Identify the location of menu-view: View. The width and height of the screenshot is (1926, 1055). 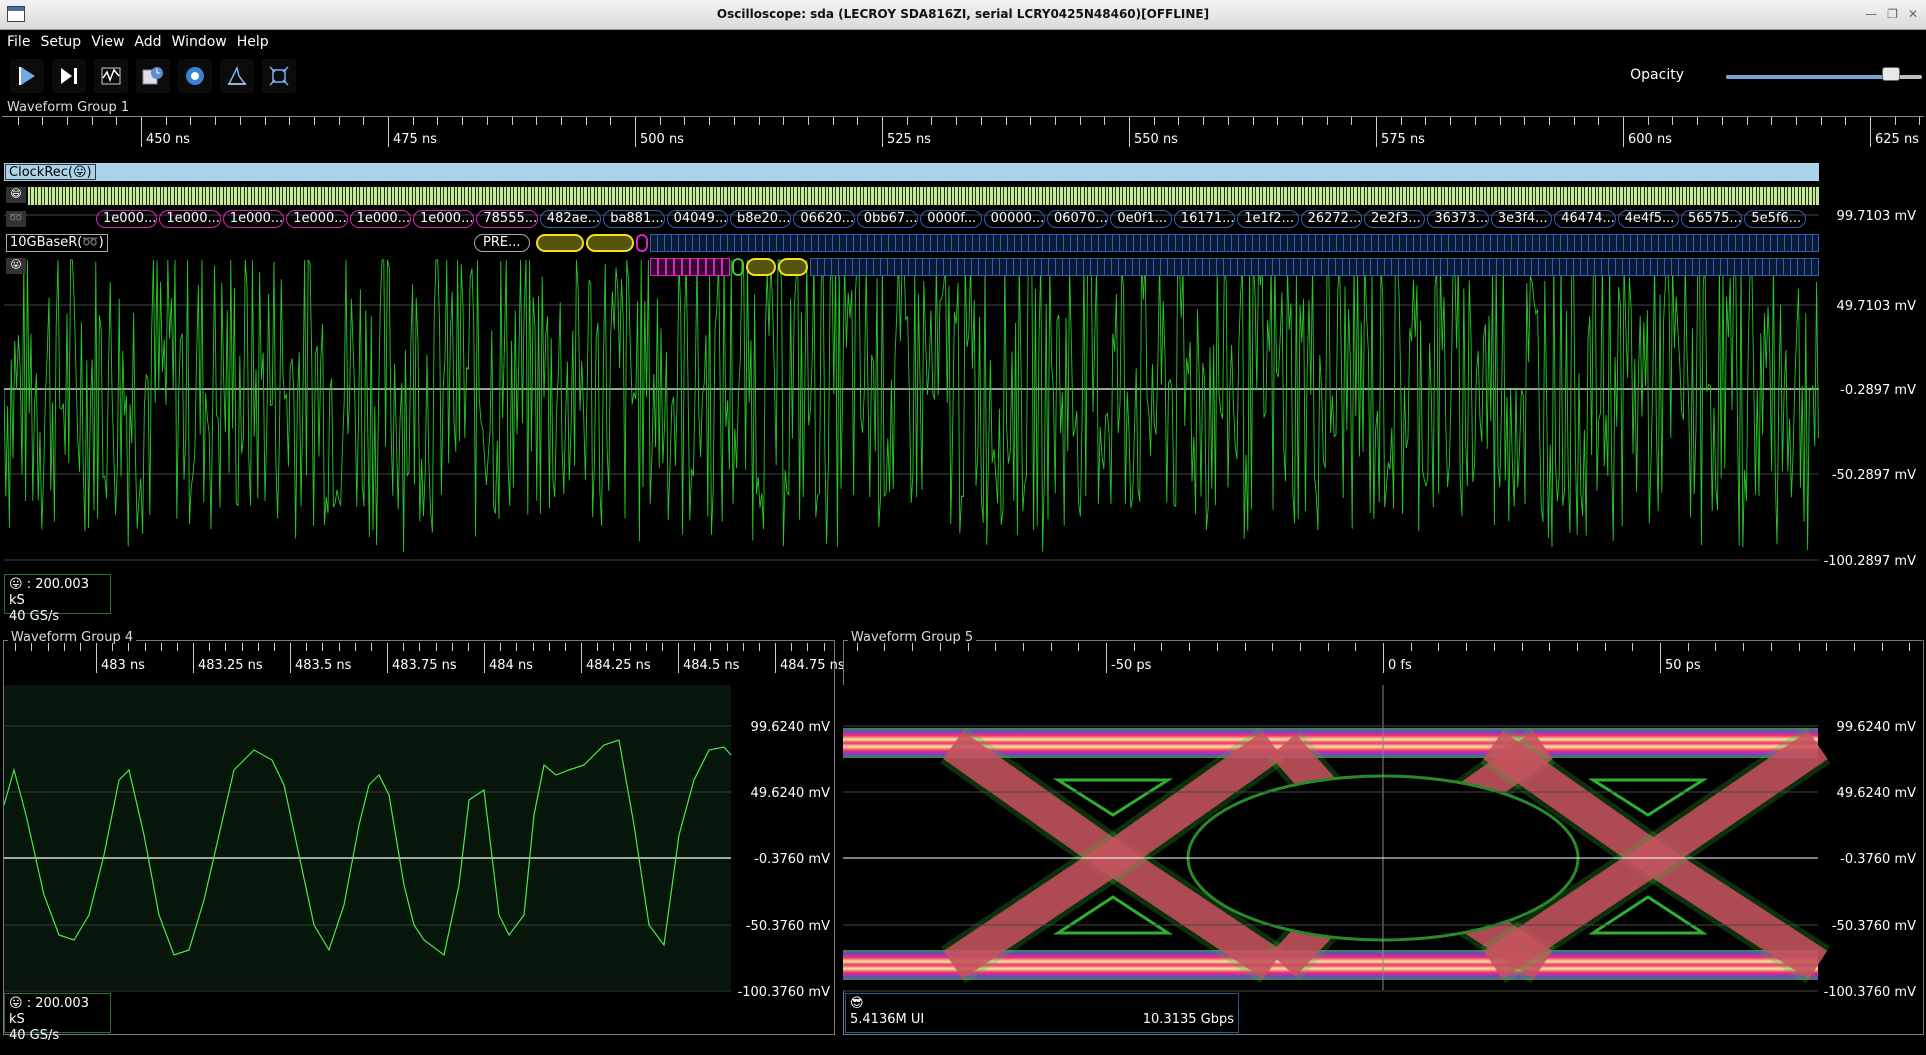
(107, 42).